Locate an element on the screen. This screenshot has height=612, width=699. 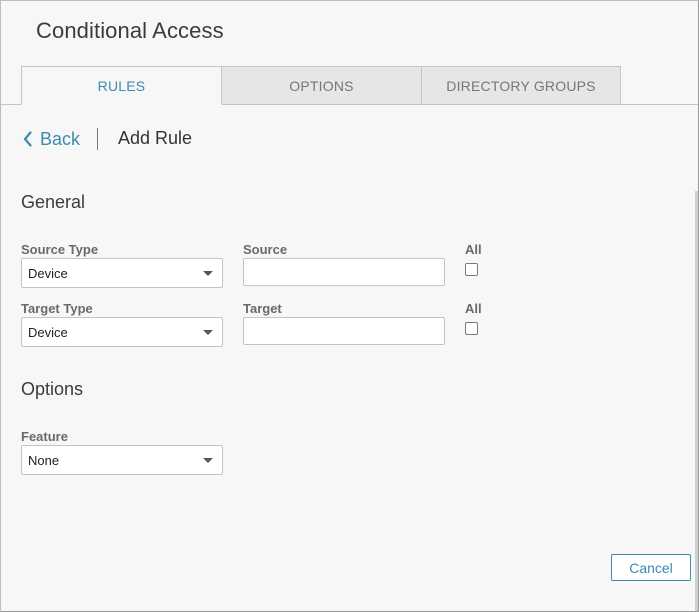
source-type-select: Device is located at coordinates (122, 273).